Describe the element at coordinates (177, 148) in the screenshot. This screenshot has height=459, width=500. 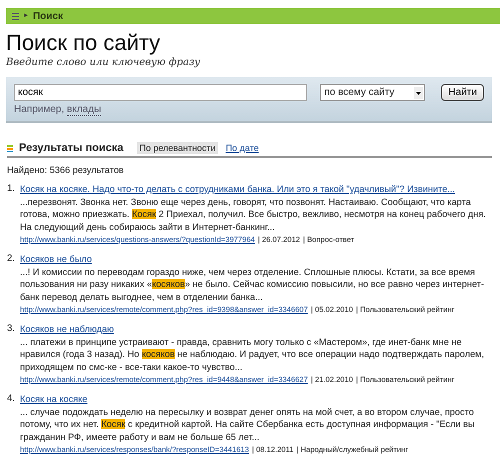
I see `sort-tab: По релевантности` at that location.